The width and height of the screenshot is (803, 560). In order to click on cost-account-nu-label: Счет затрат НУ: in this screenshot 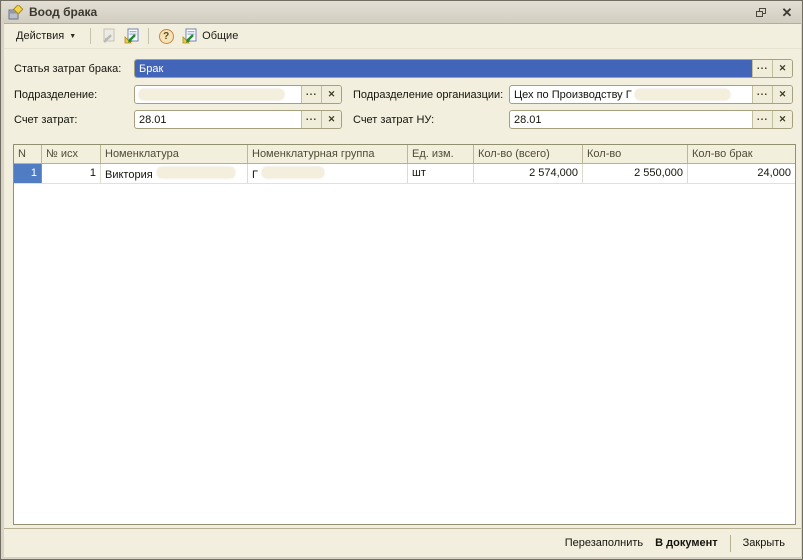, I will do `click(394, 120)`.